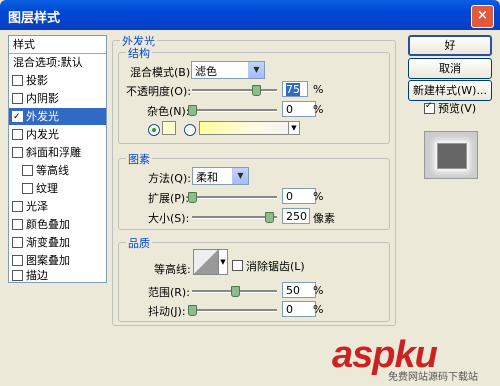 This screenshot has width=500, height=386. What do you see at coordinates (256, 90) in the screenshot?
I see `opacity-slider-thumb` at bounding box center [256, 90].